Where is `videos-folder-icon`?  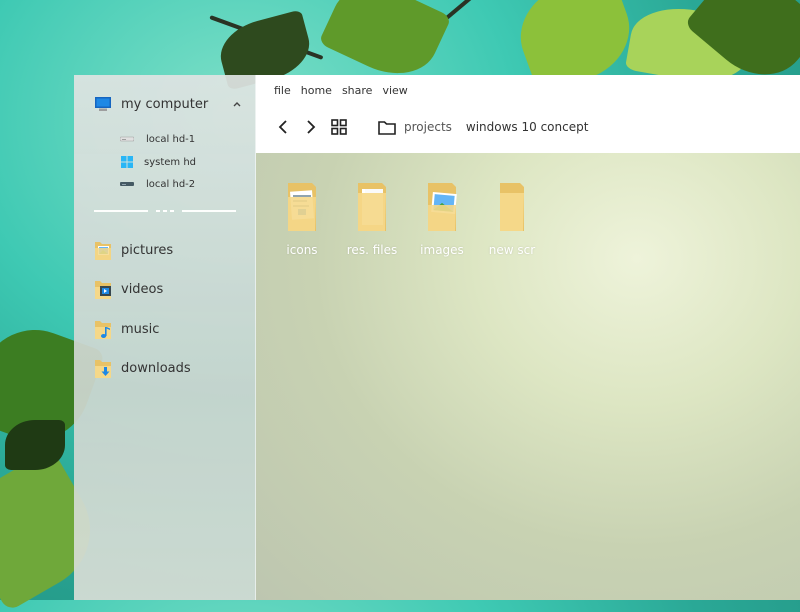
videos-folder-icon is located at coordinates (103, 290).